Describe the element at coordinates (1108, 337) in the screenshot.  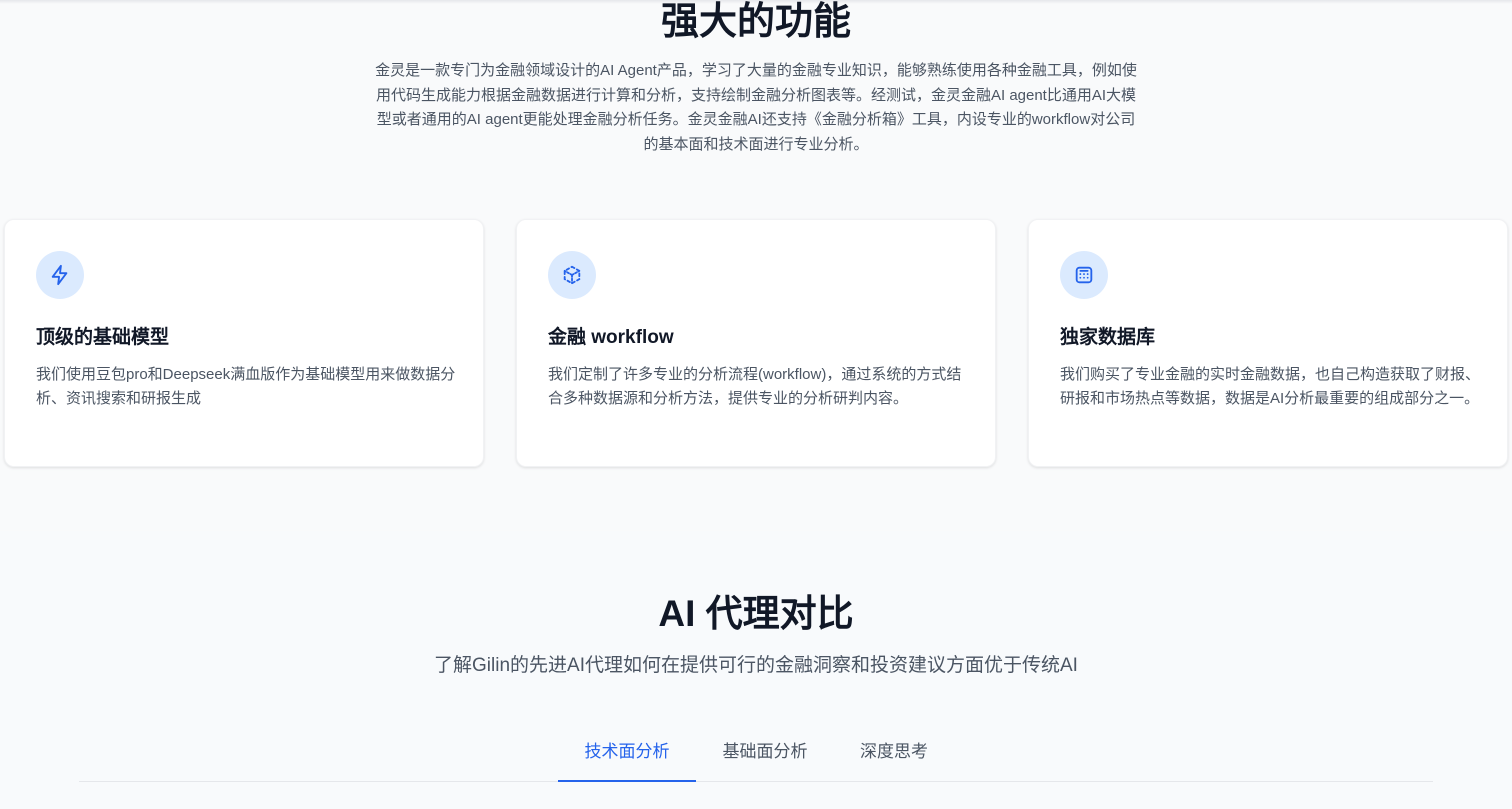
I see `feature-card-title: 独家数据库` at that location.